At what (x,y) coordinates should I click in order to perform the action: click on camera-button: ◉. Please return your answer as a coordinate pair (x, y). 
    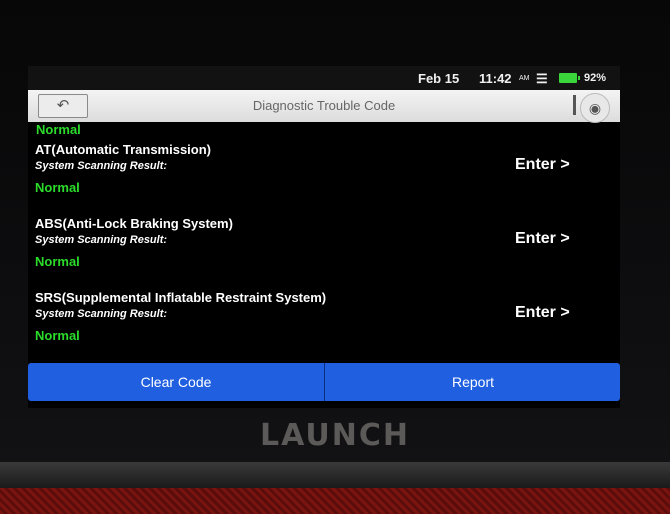
    Looking at the image, I should click on (595, 108).